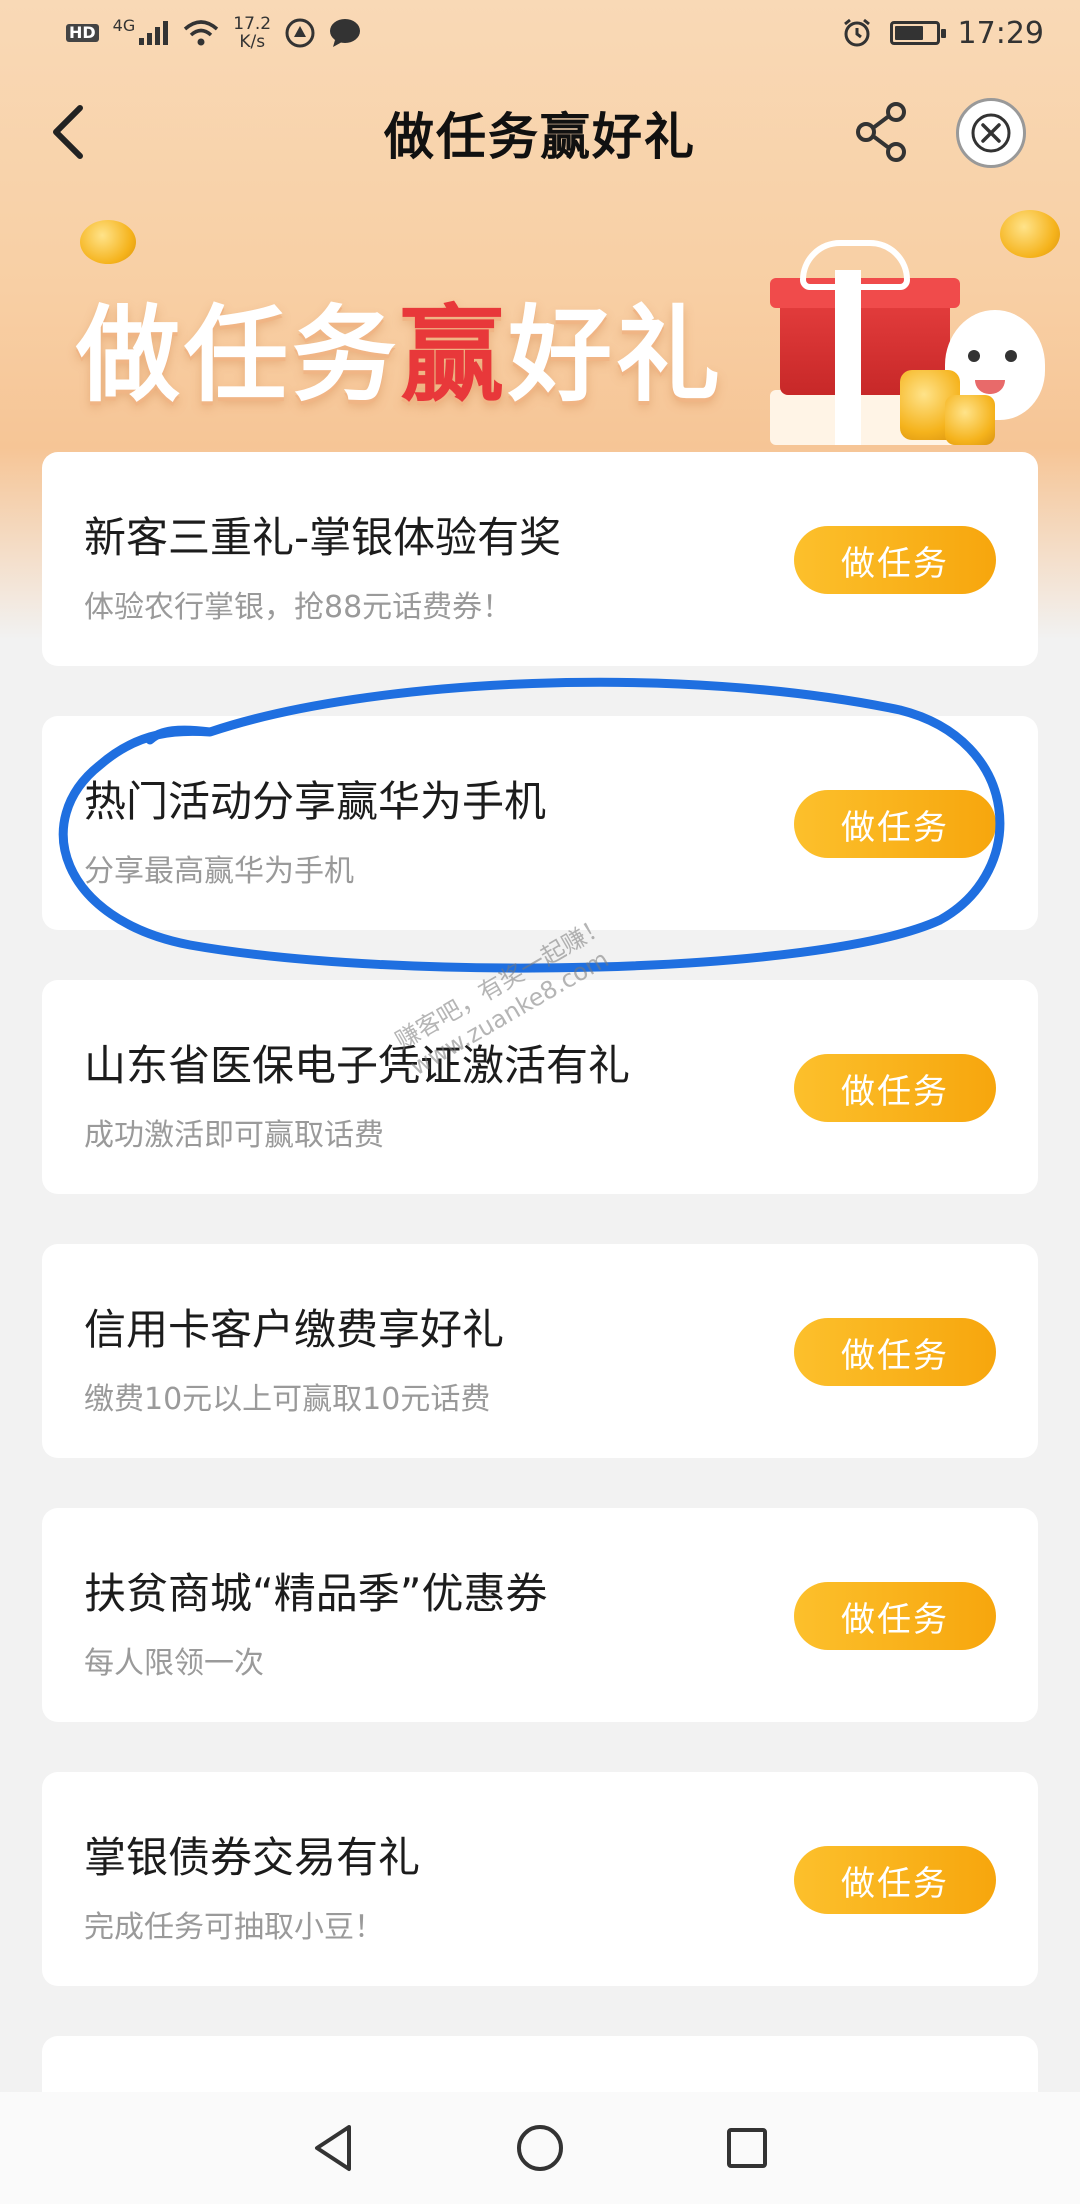 Image resolution: width=1080 pixels, height=2204 pixels. I want to click on task-card: 热门活动分享赢华为手机 分享最高赢华为手机 做任务, so click(540, 823).